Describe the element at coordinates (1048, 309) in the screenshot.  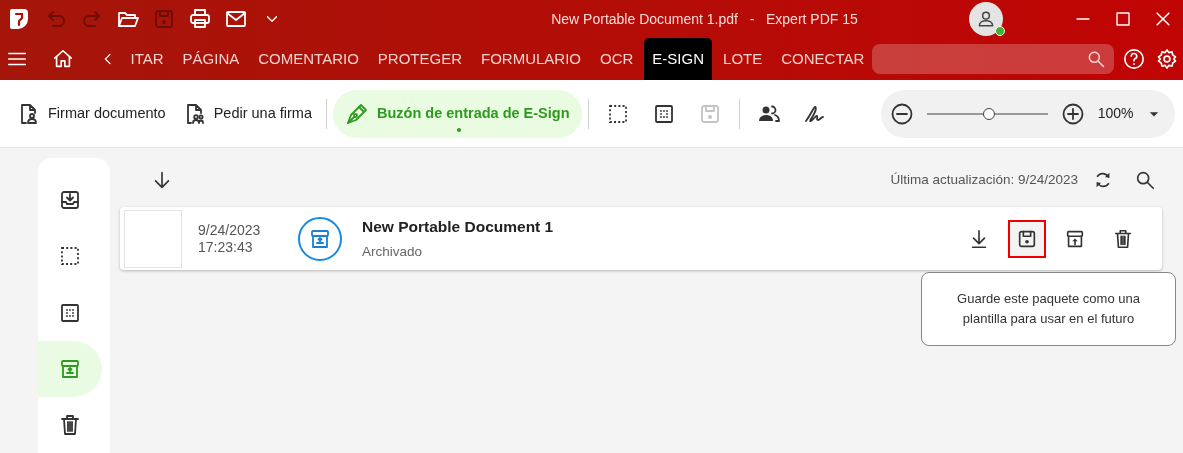
I see `tooltip: Guarde este paquete como una plantilla para usar en el futuro` at that location.